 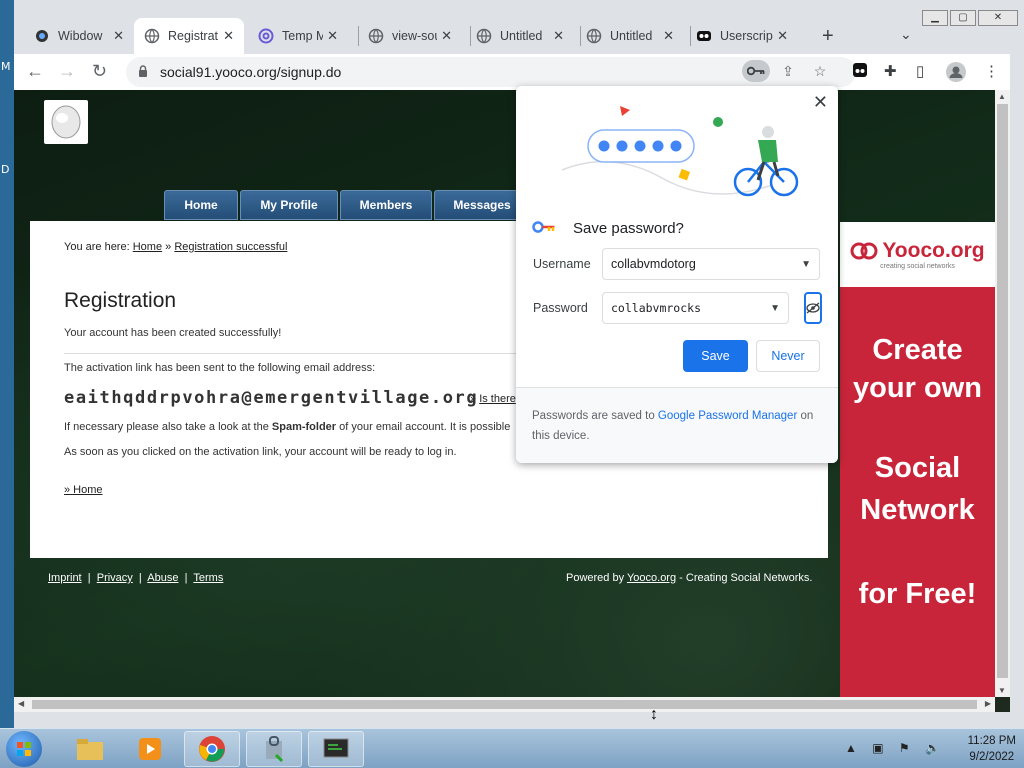 I want to click on spam-post: of your email account. It is possible, so click(x=423, y=427).